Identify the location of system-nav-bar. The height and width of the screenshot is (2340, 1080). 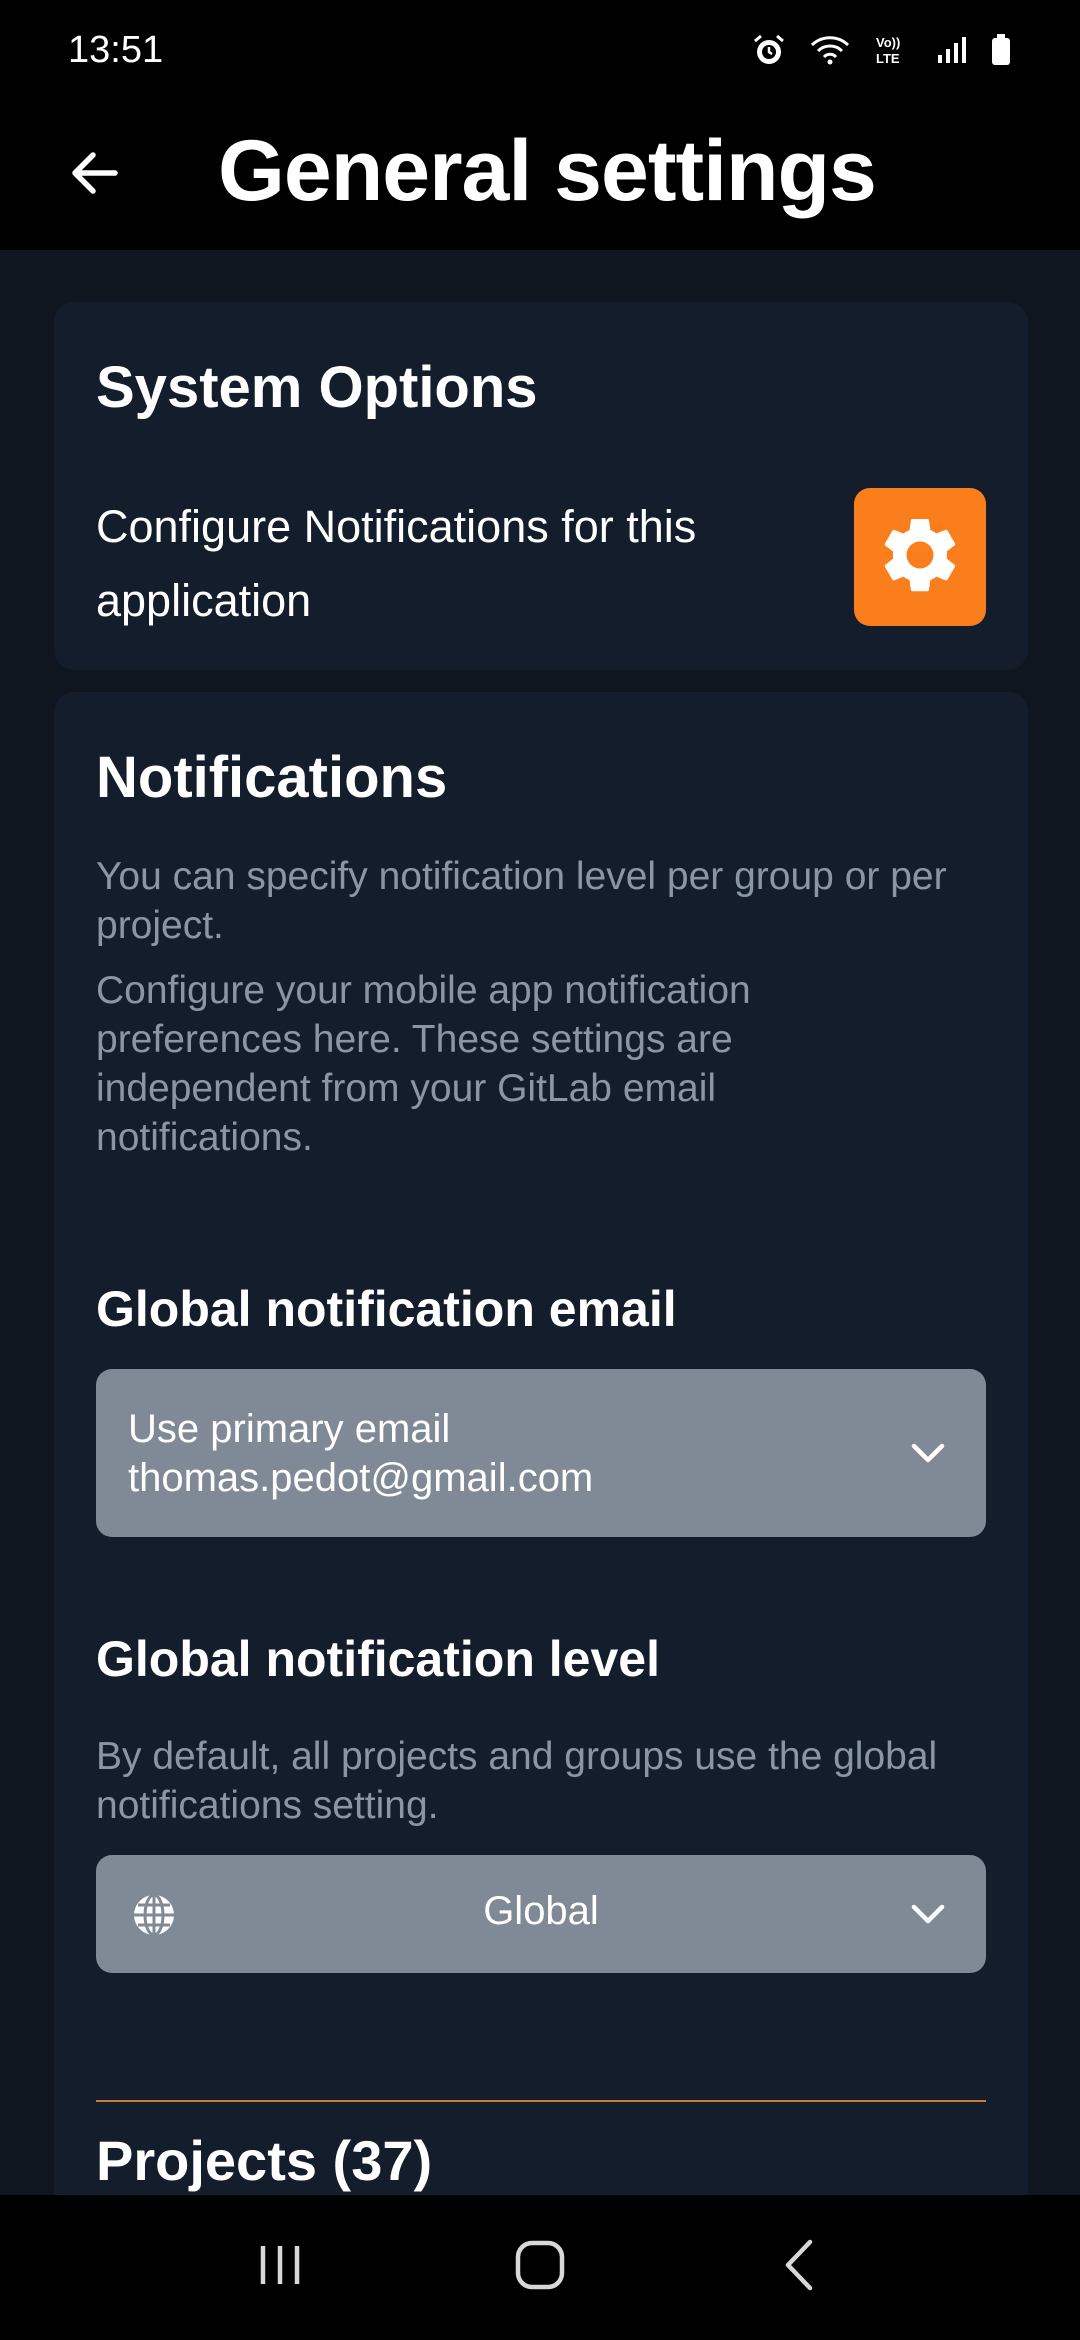
(540, 2267).